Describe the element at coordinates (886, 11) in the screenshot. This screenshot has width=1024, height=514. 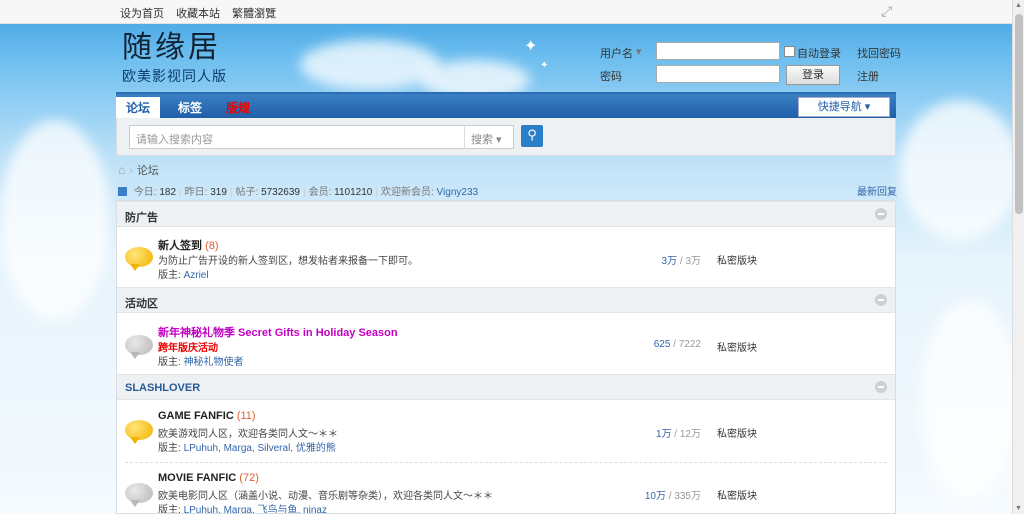
I see `expand-icon: ⤢` at that location.